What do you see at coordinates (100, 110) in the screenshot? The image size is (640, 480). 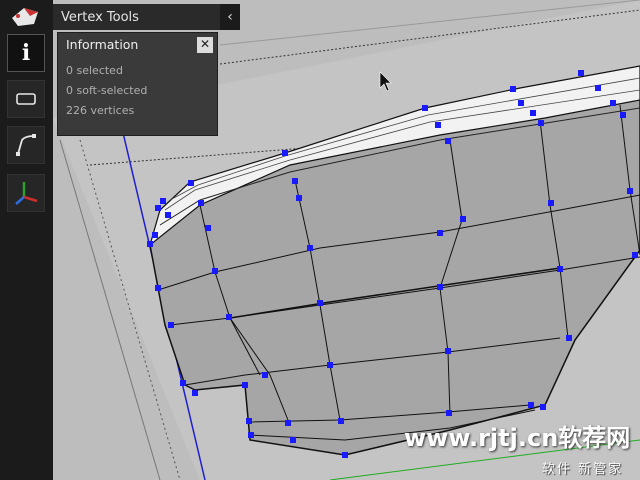 I see `vertex-count: 226 vertices` at bounding box center [100, 110].